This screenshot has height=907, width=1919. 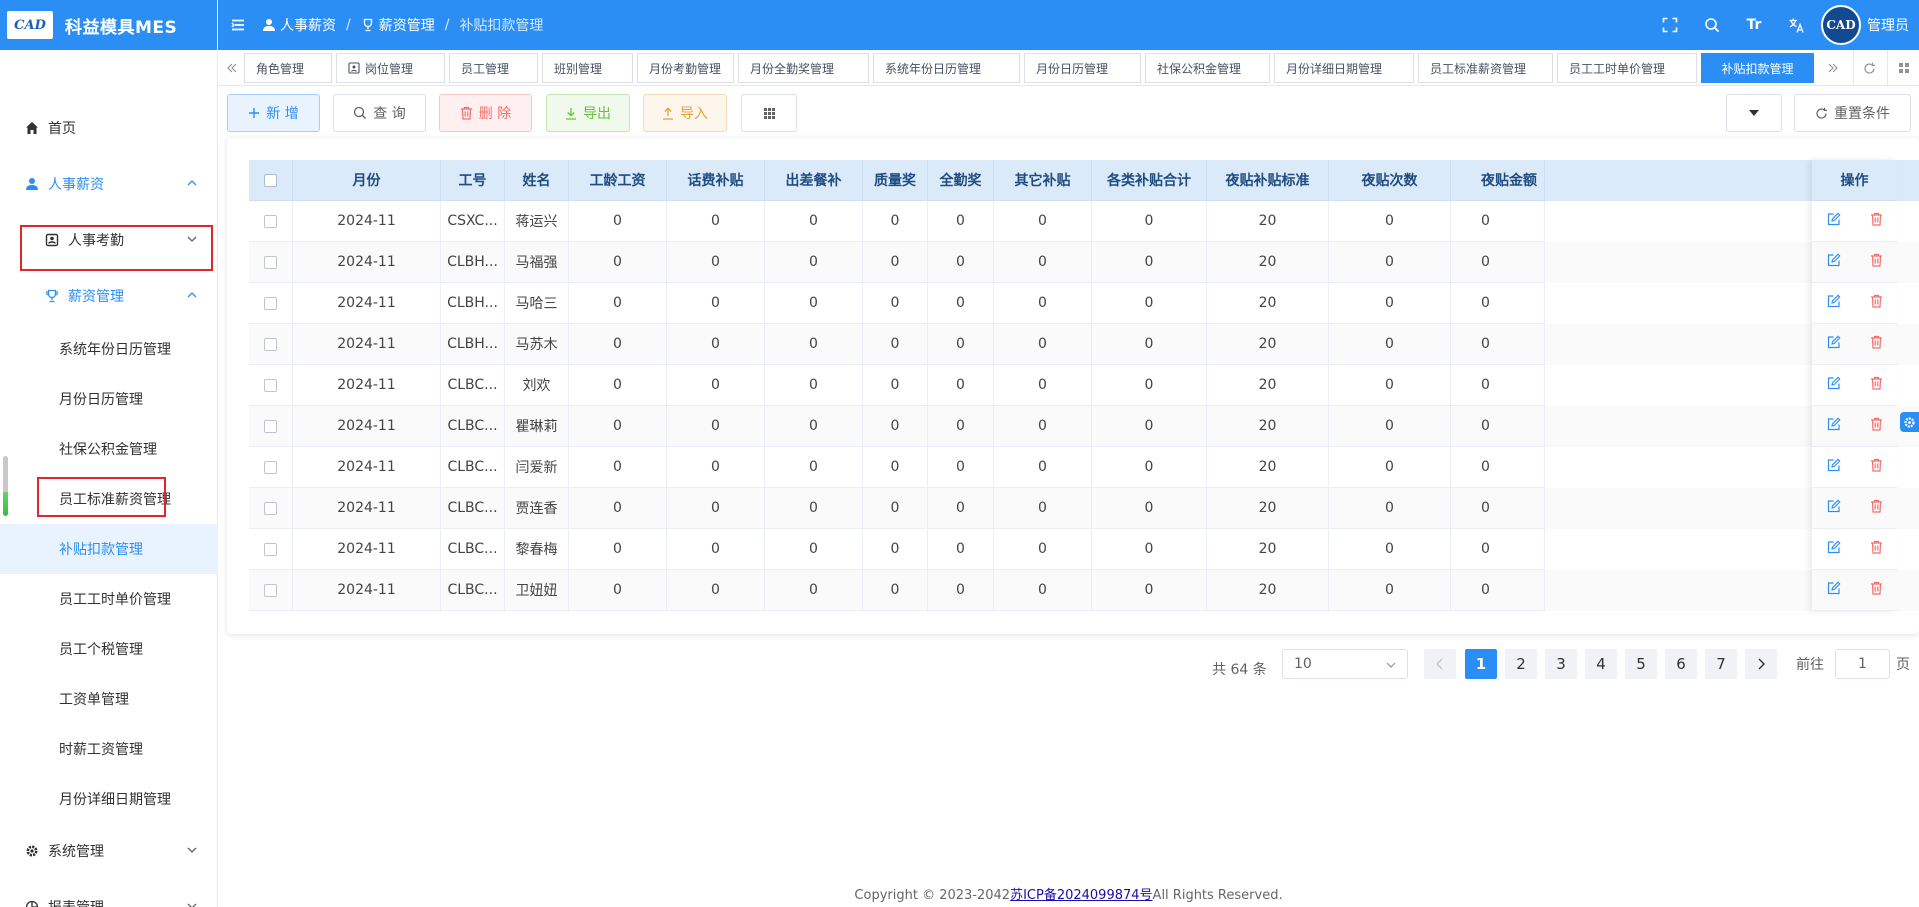 What do you see at coordinates (109, 184) in the screenshot?
I see `sidebar-item-hr-salary: 人事薪资` at bounding box center [109, 184].